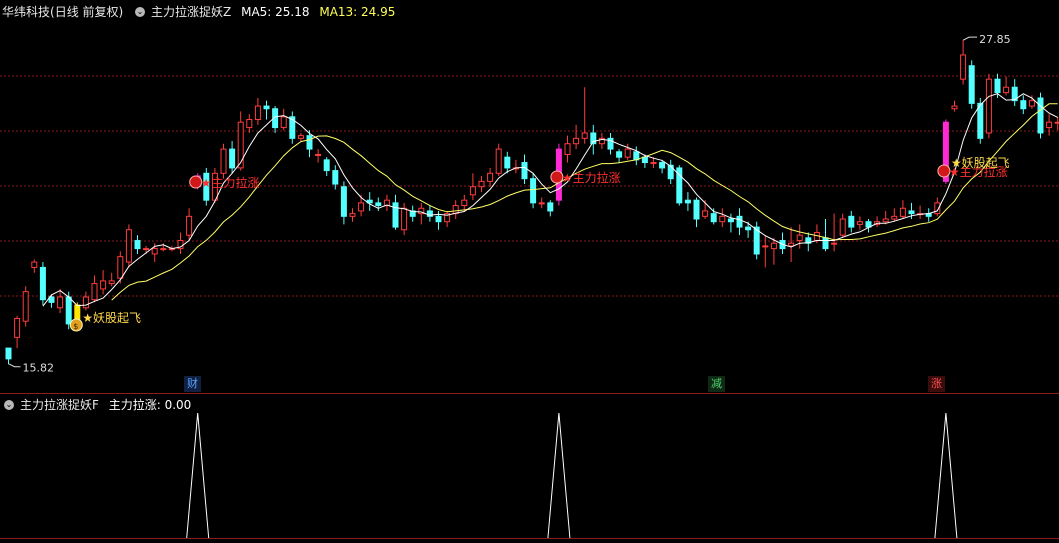  What do you see at coordinates (140, 11) in the screenshot?
I see `indicator-settings-icon: ⌄` at bounding box center [140, 11].